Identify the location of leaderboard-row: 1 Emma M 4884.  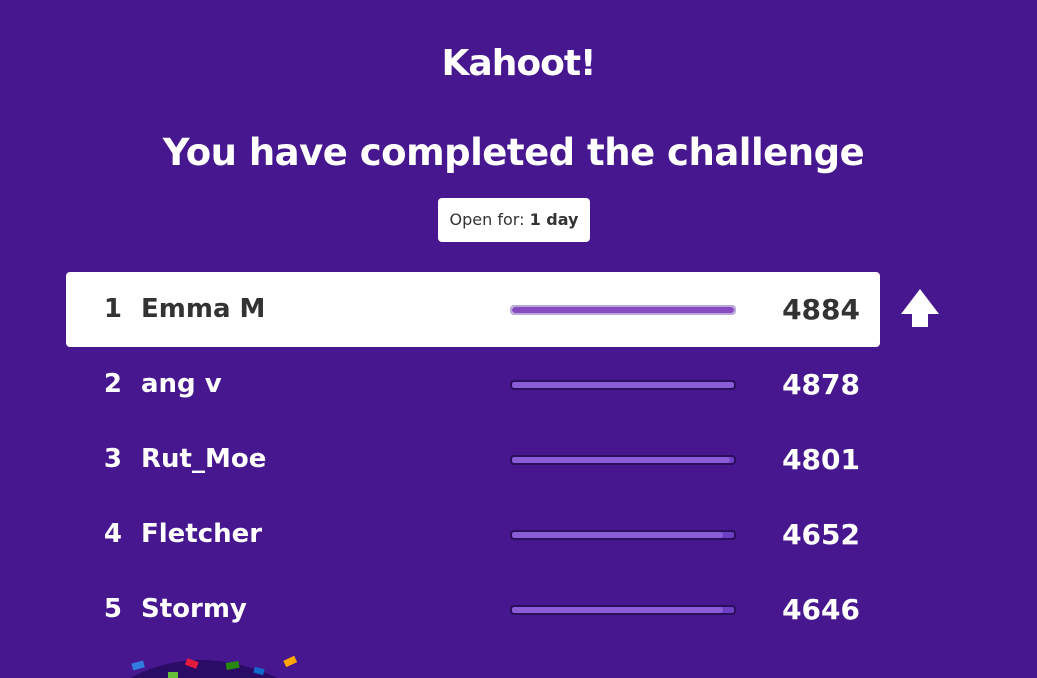
(473, 309).